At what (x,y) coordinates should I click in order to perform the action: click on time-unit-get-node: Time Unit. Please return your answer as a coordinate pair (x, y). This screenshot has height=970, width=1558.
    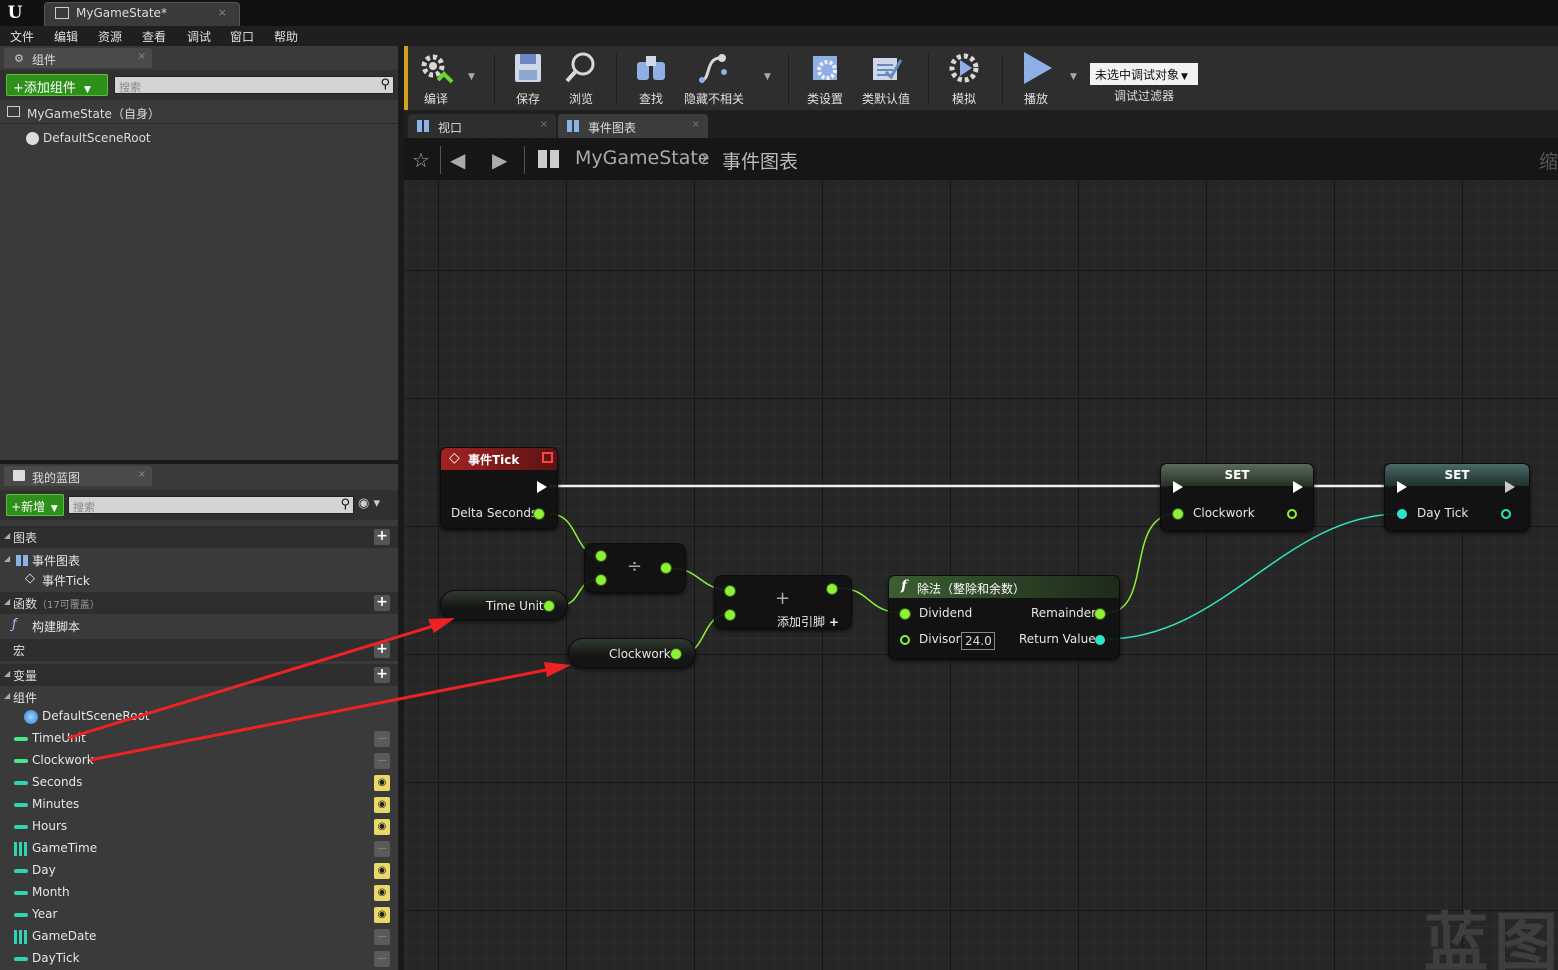
    Looking at the image, I should click on (504, 605).